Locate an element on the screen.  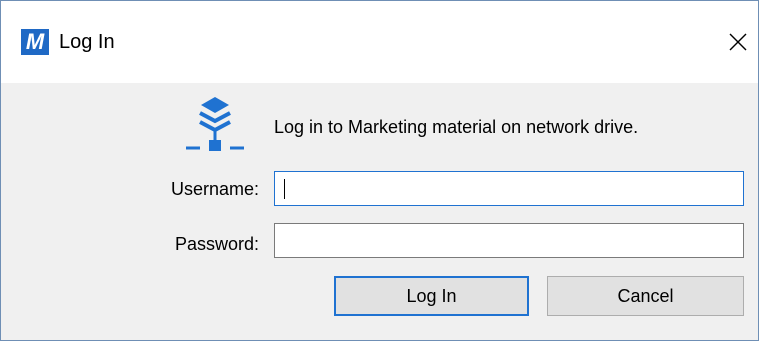
text-caret is located at coordinates (284, 189).